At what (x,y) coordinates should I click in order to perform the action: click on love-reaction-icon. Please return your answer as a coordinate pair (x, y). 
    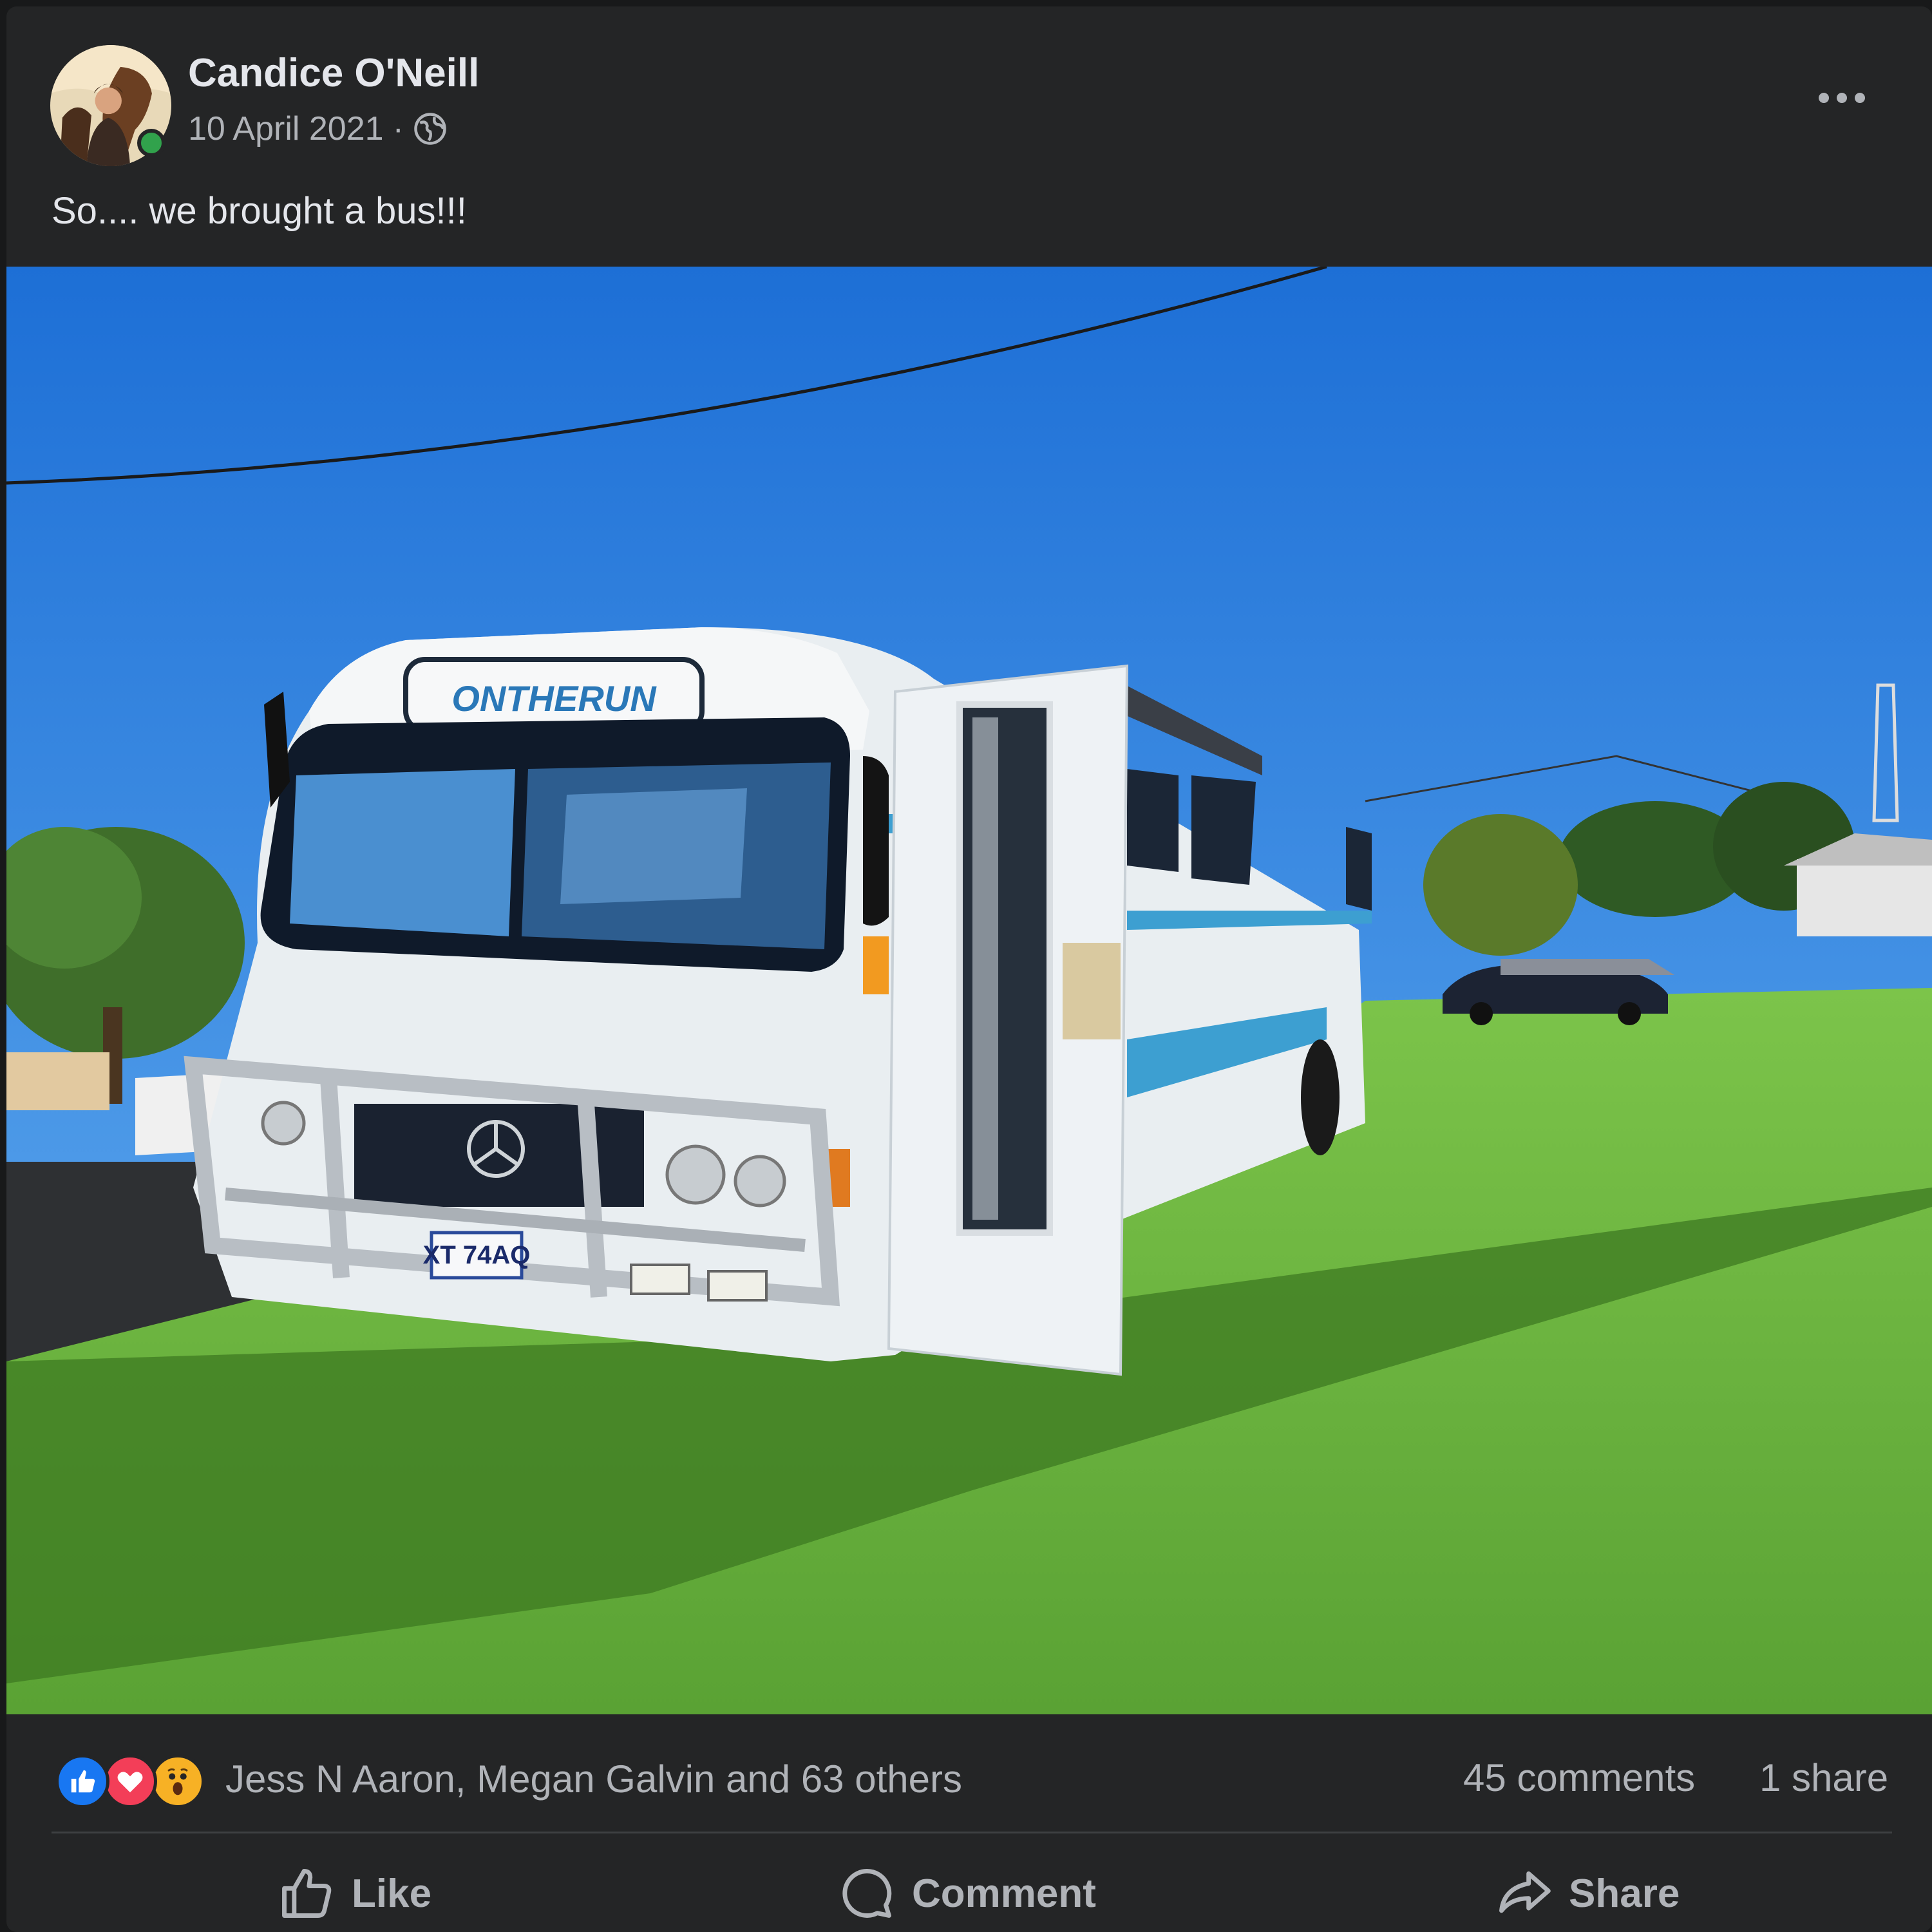
    Looking at the image, I should click on (130, 1781).